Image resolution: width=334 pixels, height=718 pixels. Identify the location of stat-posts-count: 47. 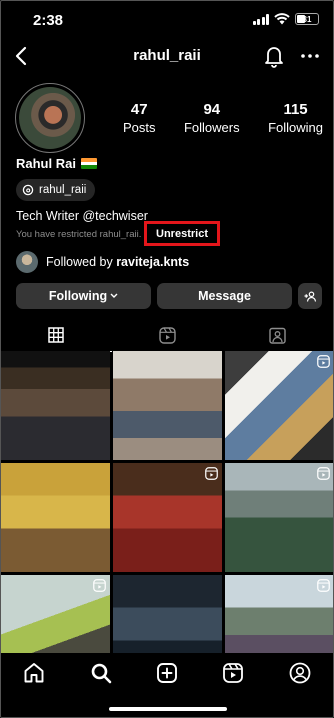
(139, 109).